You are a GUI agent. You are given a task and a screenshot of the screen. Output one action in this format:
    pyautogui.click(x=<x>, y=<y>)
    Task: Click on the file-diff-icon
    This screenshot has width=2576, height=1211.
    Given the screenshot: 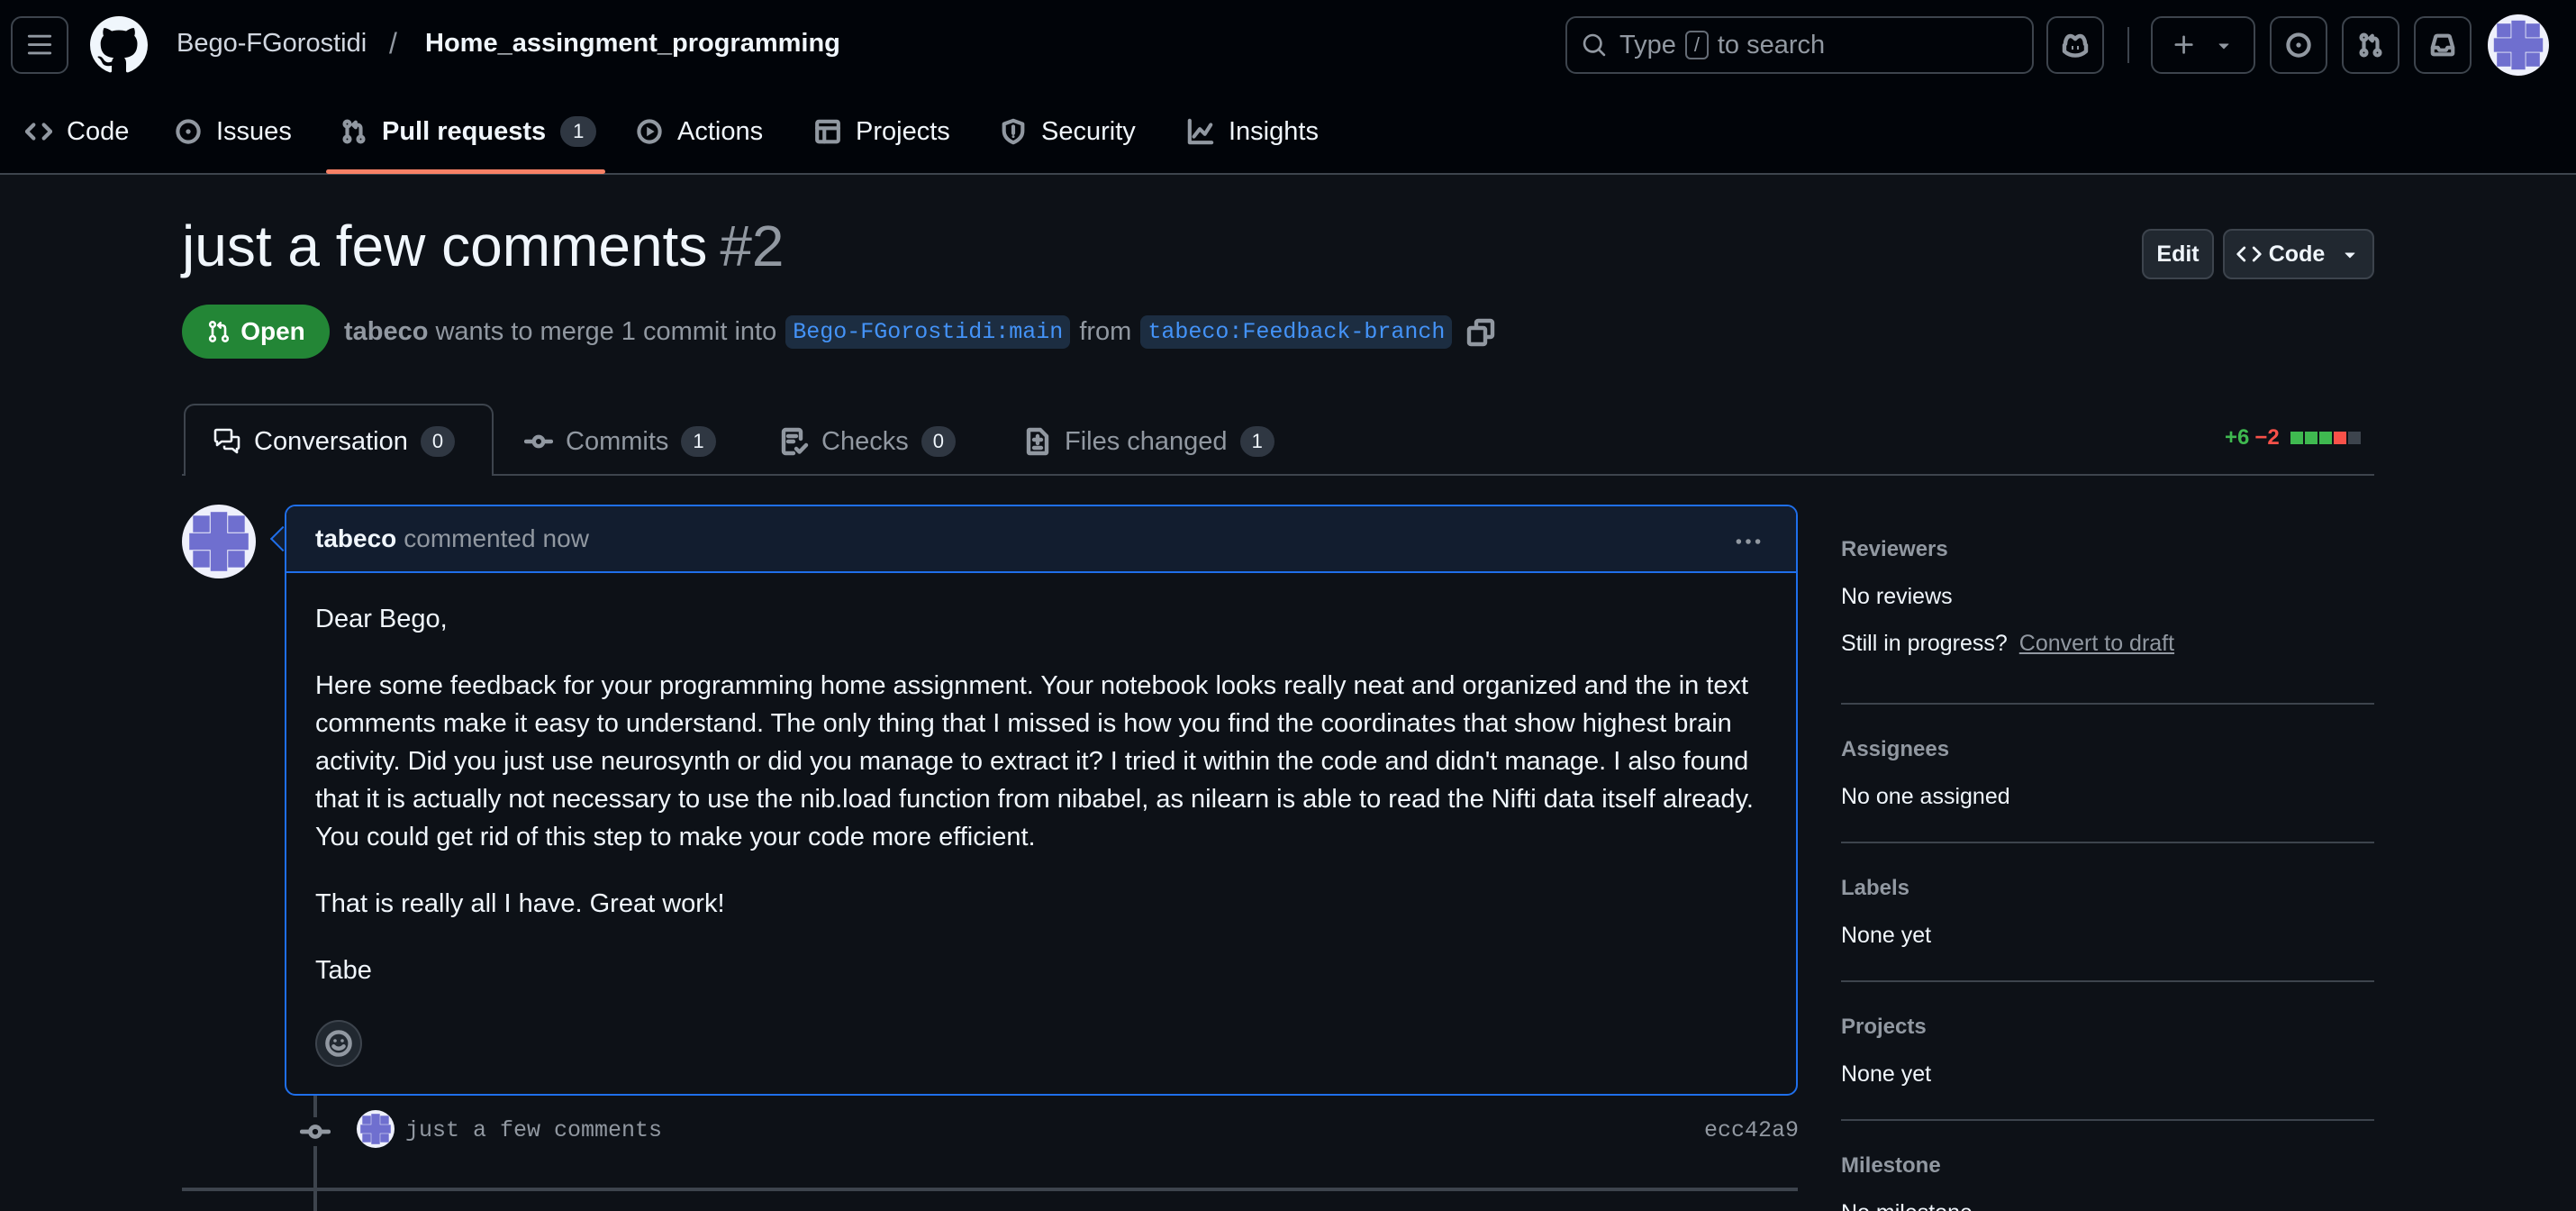 What is the action you would take?
    pyautogui.click(x=1037, y=441)
    